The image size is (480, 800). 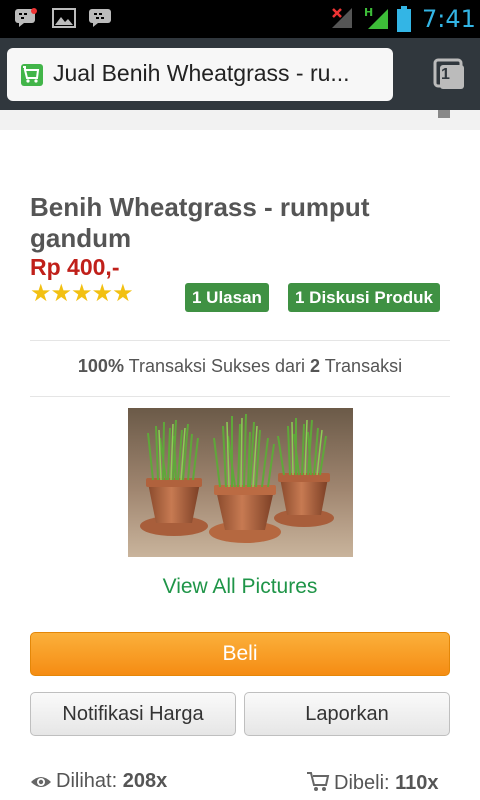 What do you see at coordinates (368, 12) in the screenshot?
I see `svg-text: H` at bounding box center [368, 12].